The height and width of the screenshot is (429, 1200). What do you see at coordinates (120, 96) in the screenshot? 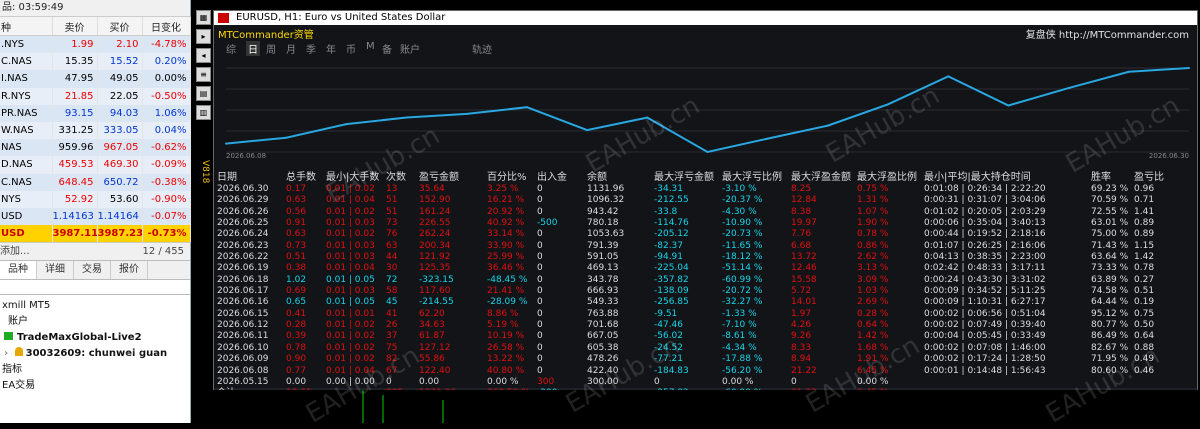
I see `quote-ask: 22.05` at bounding box center [120, 96].